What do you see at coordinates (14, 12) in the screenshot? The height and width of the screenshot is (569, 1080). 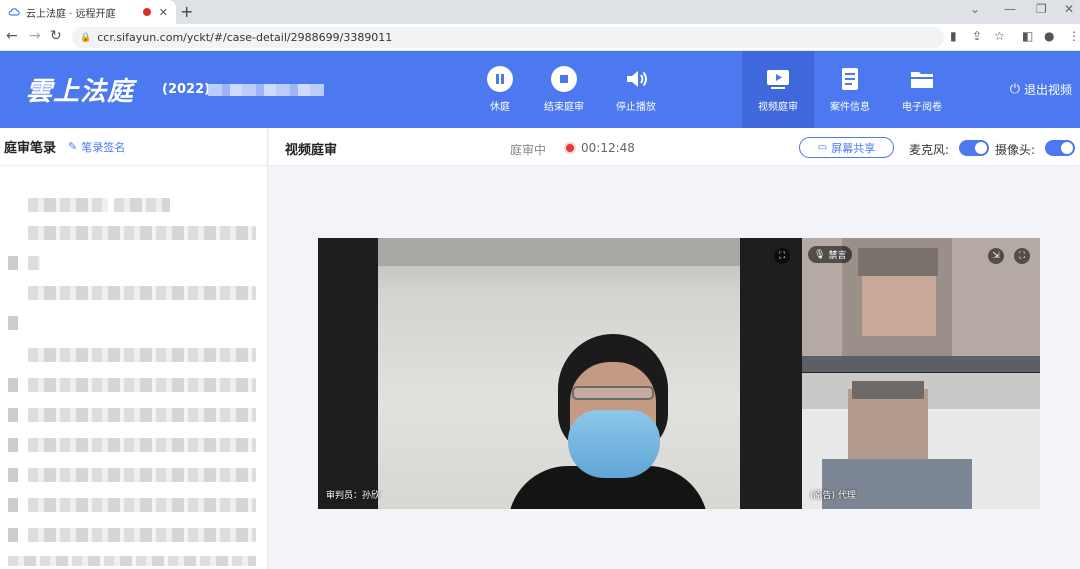 I see `cloud-favicon-icon` at bounding box center [14, 12].